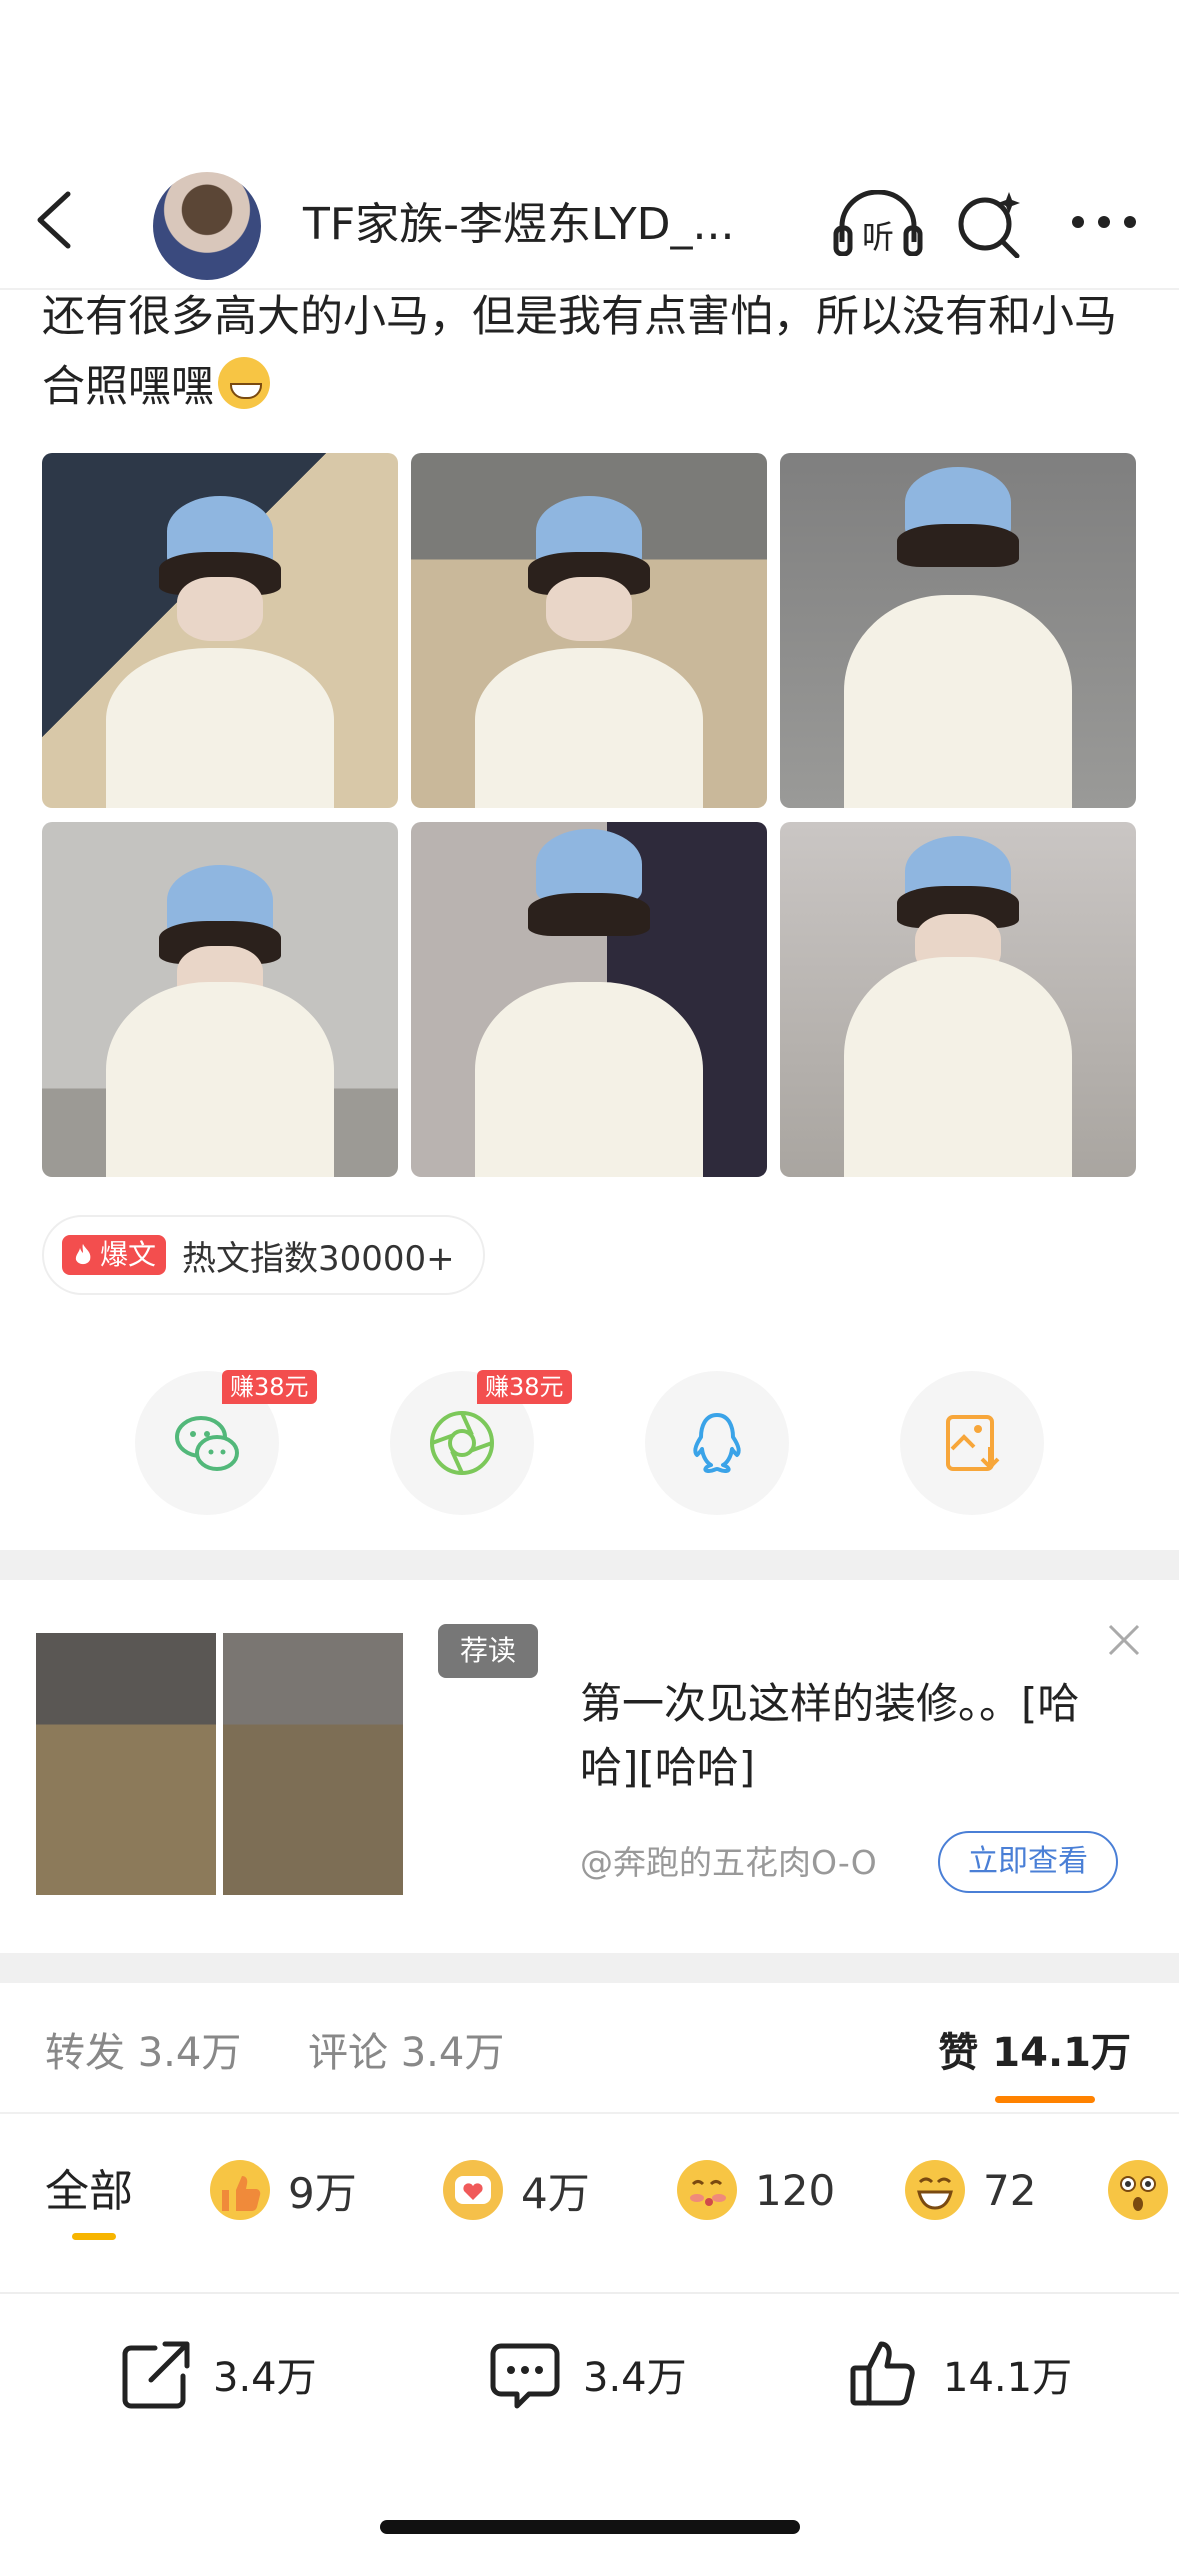  Describe the element at coordinates (269, 1387) in the screenshot. I see `wechat-earn-badge: 赚38元` at that location.